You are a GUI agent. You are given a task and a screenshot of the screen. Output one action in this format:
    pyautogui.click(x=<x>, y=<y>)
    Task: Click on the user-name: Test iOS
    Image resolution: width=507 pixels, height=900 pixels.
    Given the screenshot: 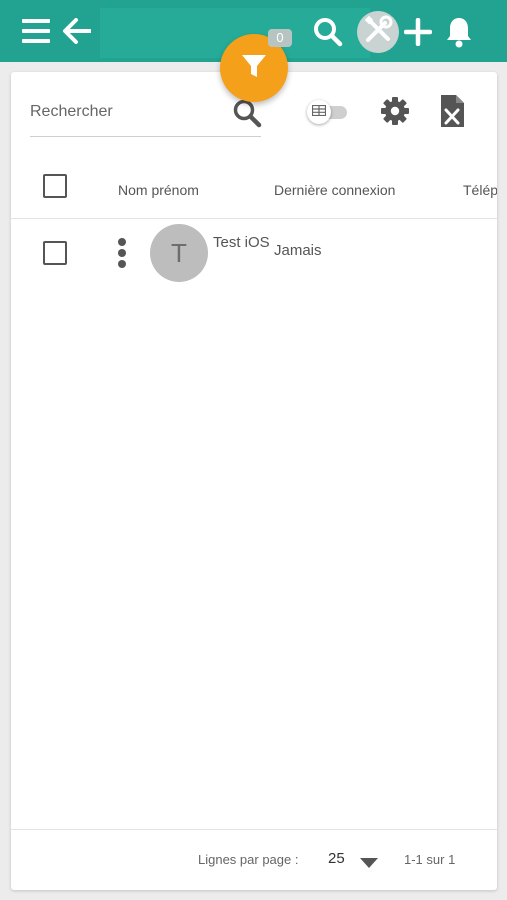 What is the action you would take?
    pyautogui.click(x=241, y=242)
    